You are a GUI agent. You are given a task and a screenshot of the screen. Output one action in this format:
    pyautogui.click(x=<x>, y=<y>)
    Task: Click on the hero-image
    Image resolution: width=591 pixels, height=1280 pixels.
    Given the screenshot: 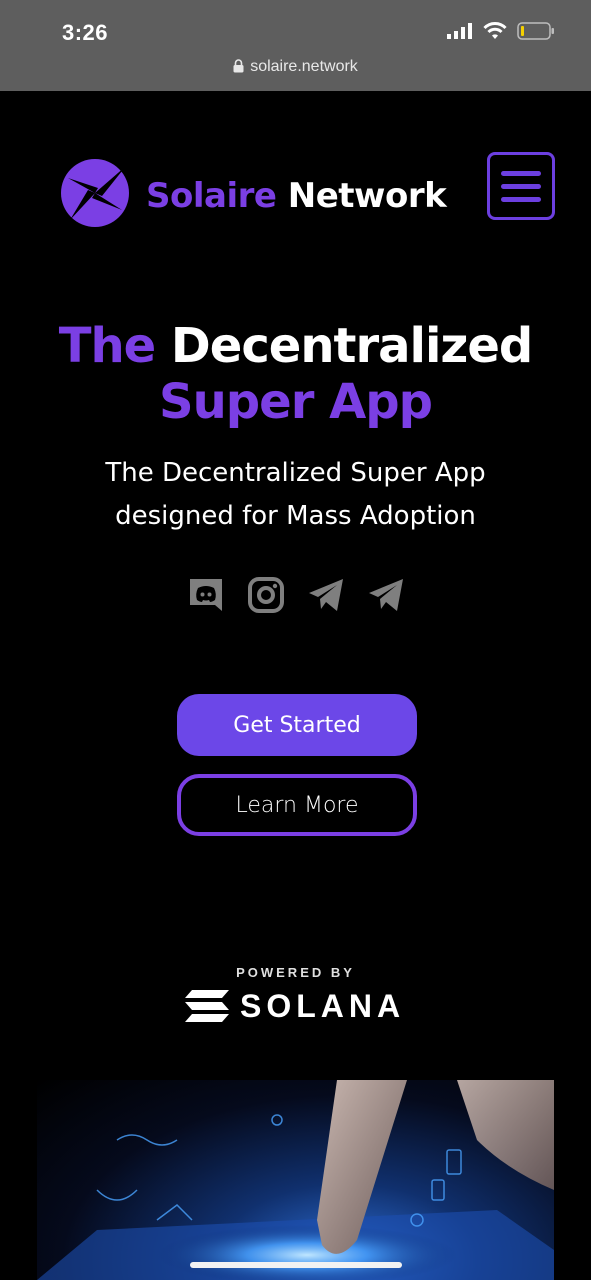 What is the action you would take?
    pyautogui.click(x=295, y=1180)
    